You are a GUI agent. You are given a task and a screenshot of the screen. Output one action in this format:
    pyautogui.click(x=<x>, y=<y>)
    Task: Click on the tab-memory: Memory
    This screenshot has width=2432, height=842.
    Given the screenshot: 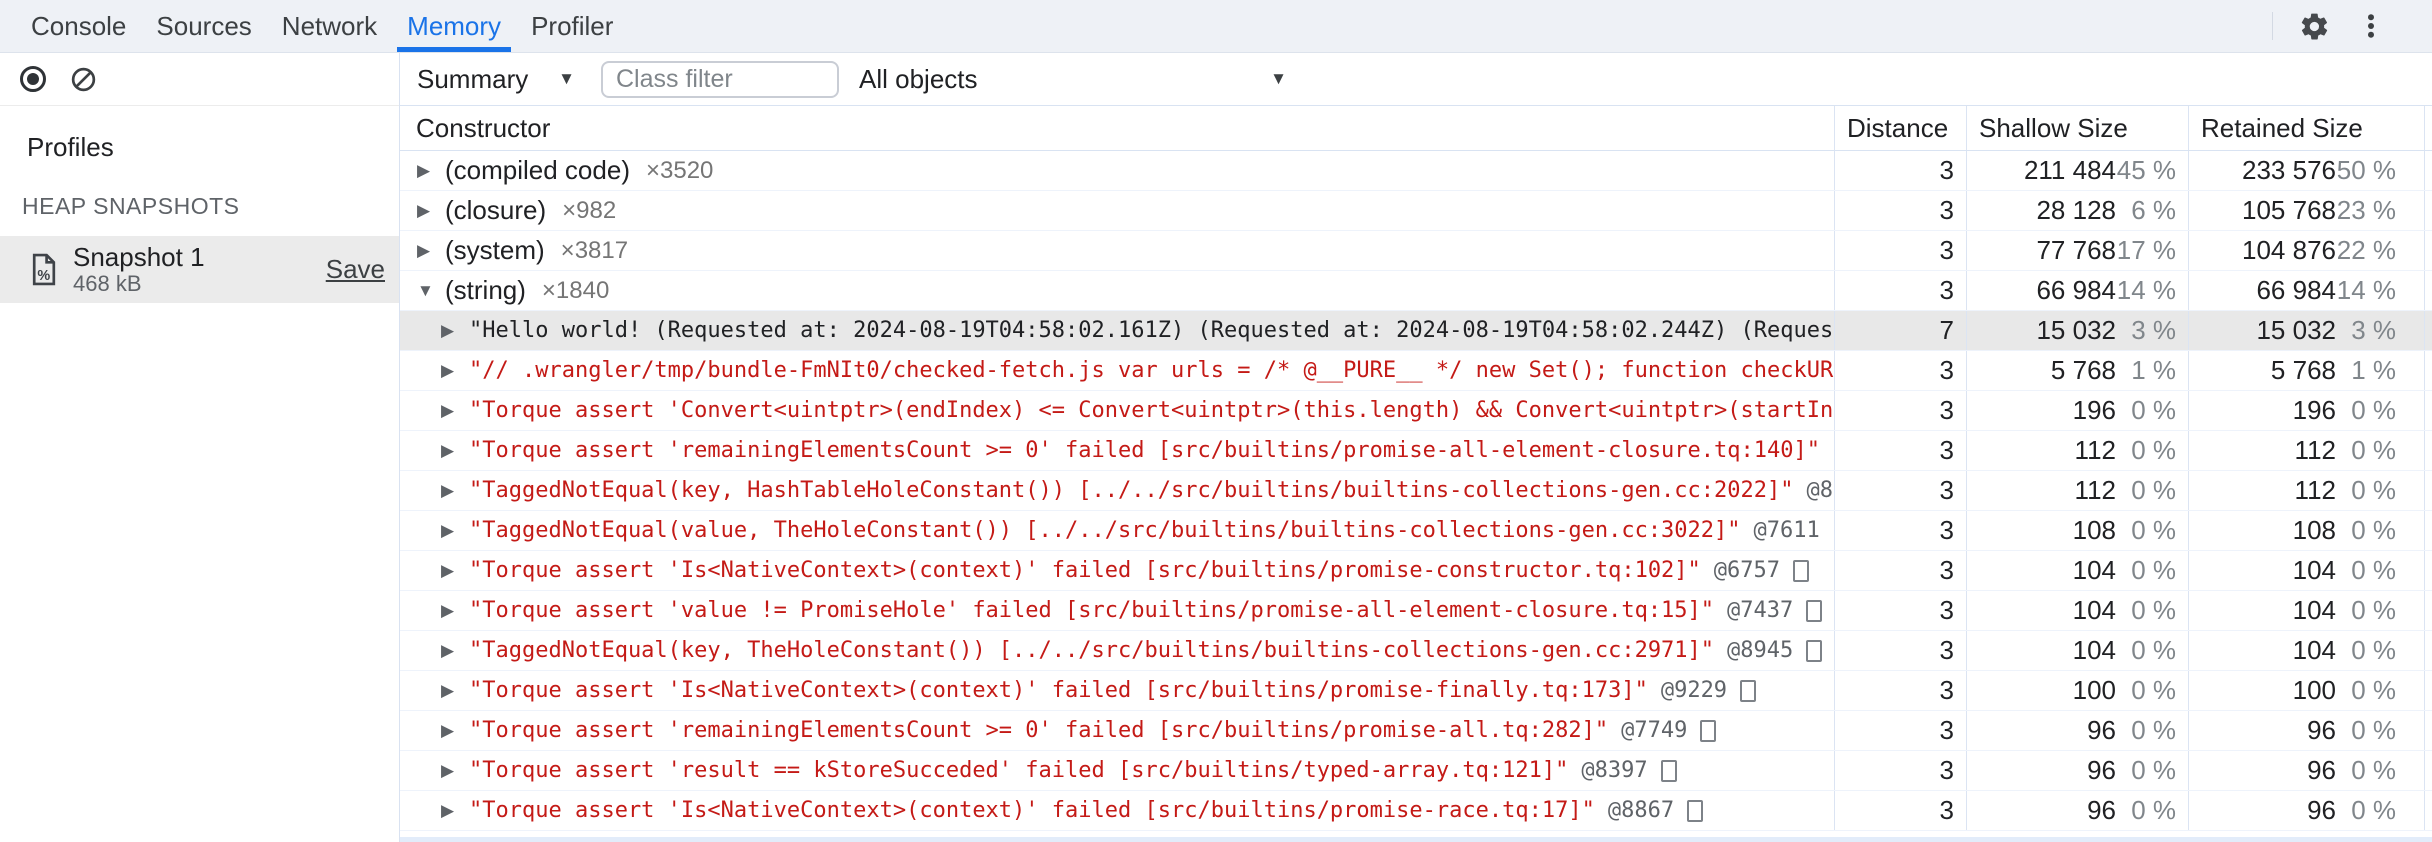 What is the action you would take?
    pyautogui.click(x=454, y=26)
    